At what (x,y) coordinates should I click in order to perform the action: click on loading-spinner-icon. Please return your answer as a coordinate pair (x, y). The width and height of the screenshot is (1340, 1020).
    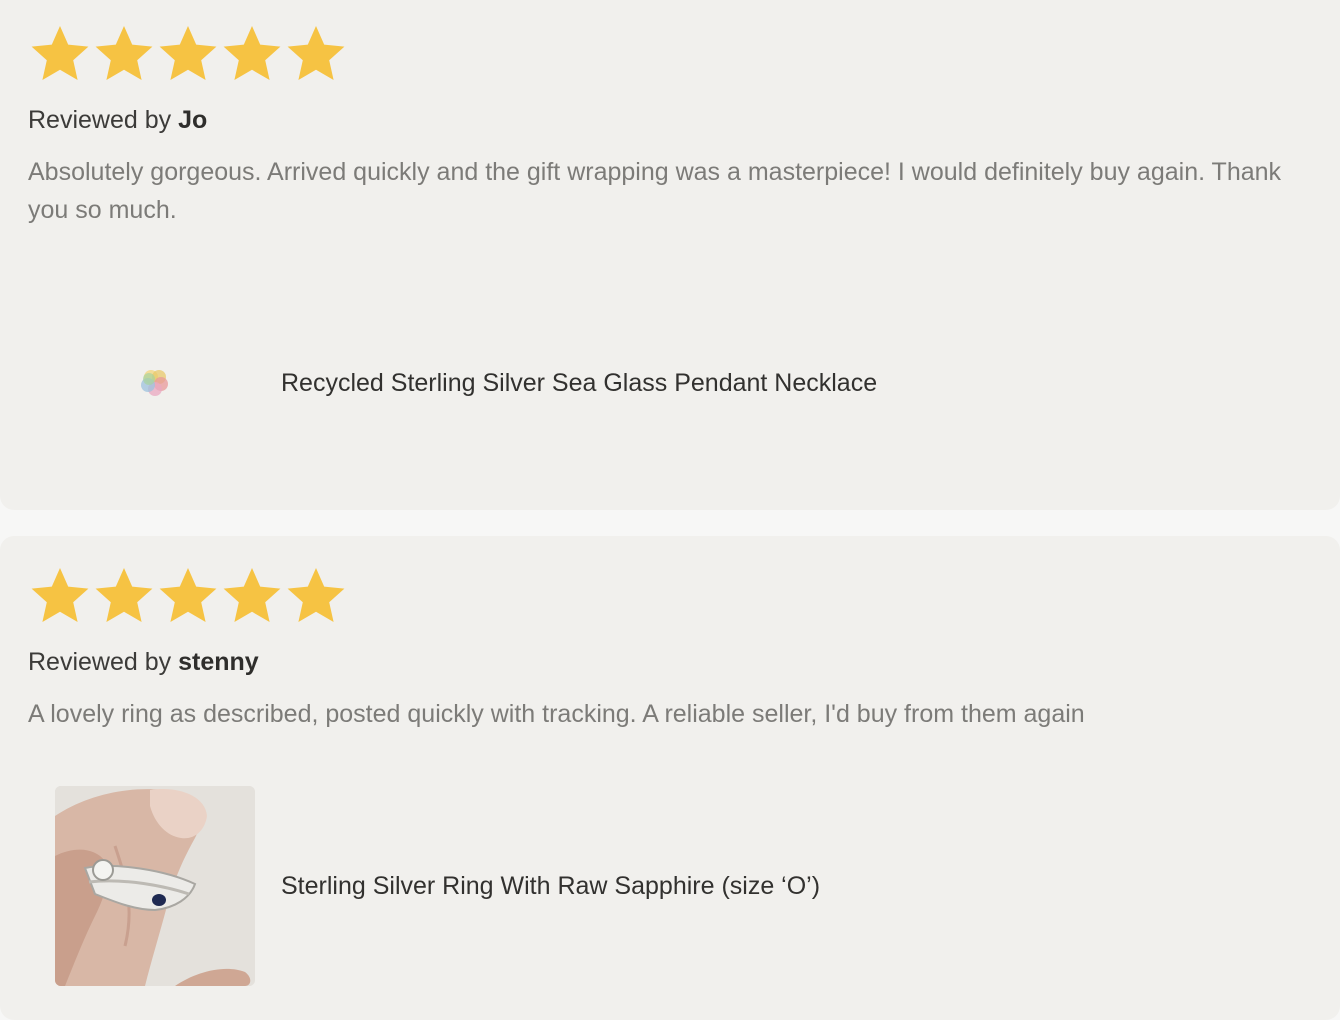
    Looking at the image, I should click on (154, 383).